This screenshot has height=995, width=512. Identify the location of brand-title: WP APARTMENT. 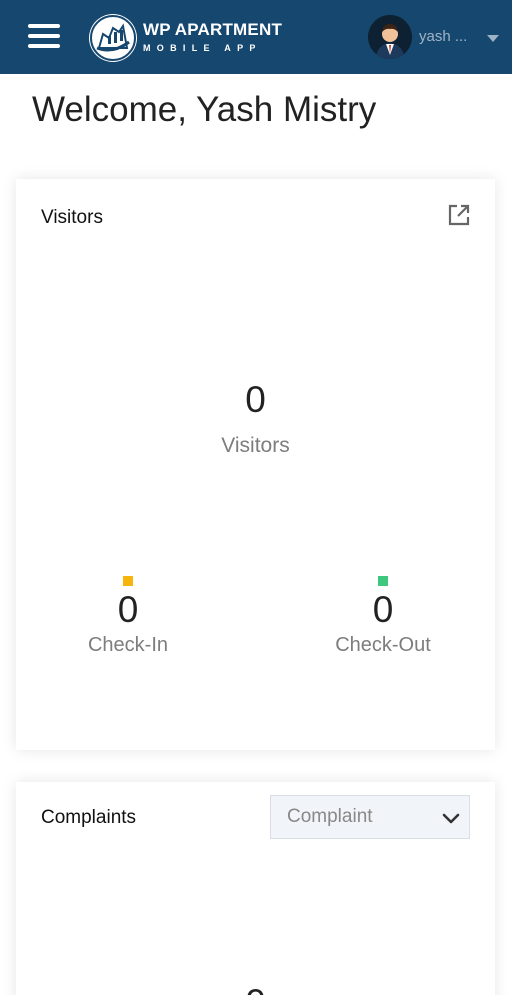
(213, 29).